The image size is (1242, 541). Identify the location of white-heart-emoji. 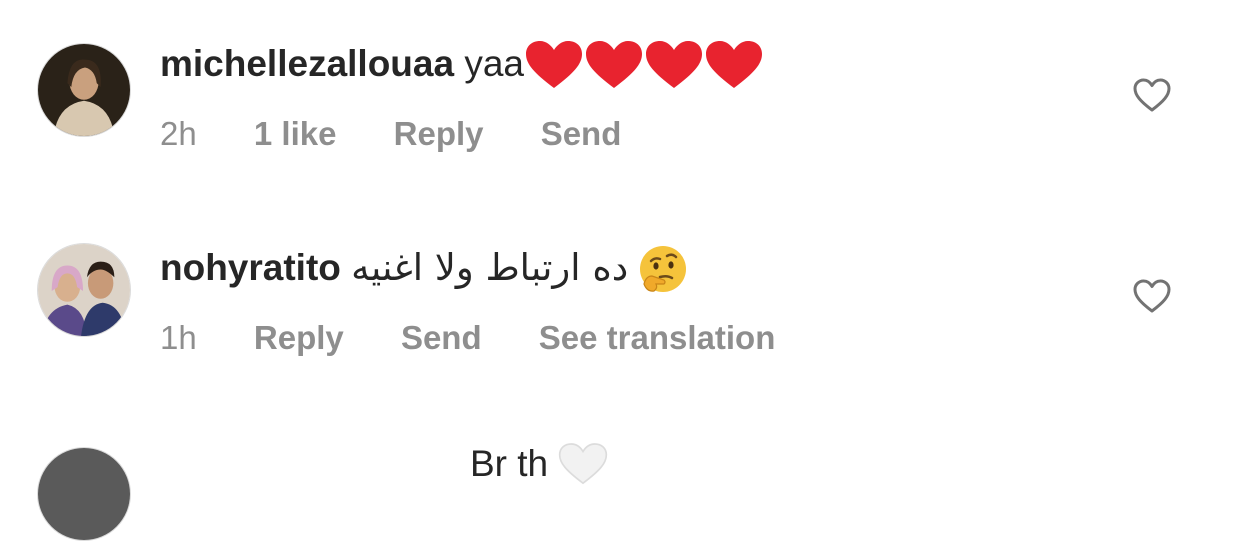
(583, 466).